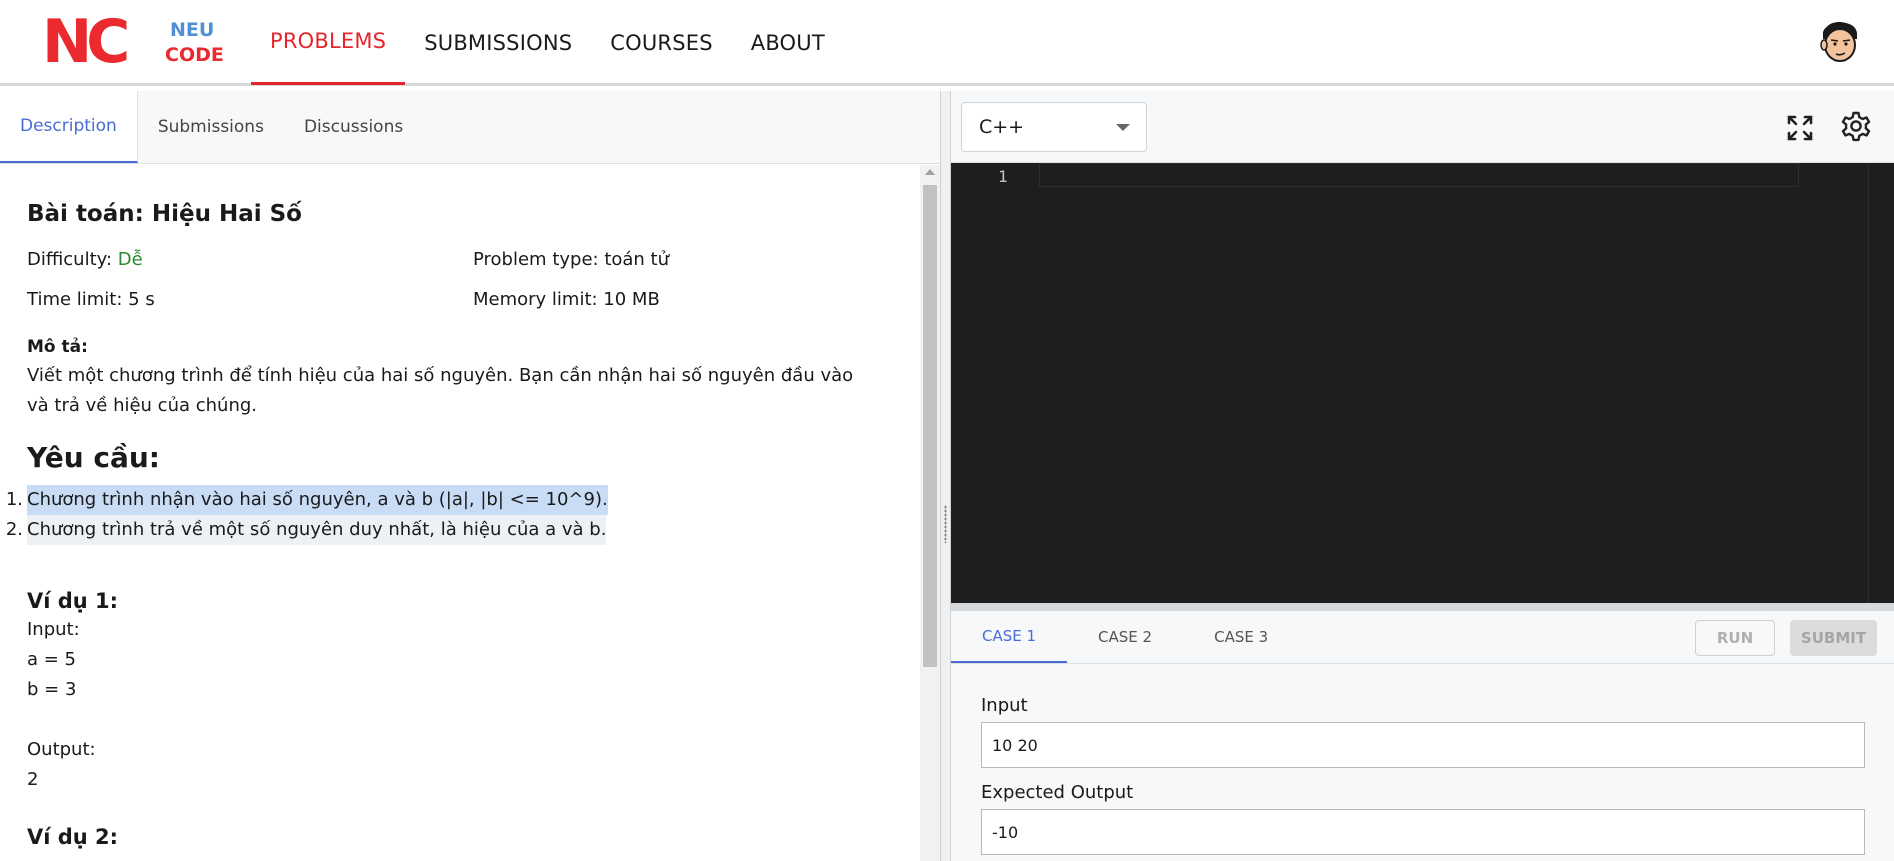  Describe the element at coordinates (1419, 175) in the screenshot. I see `current-line-highlight` at that location.